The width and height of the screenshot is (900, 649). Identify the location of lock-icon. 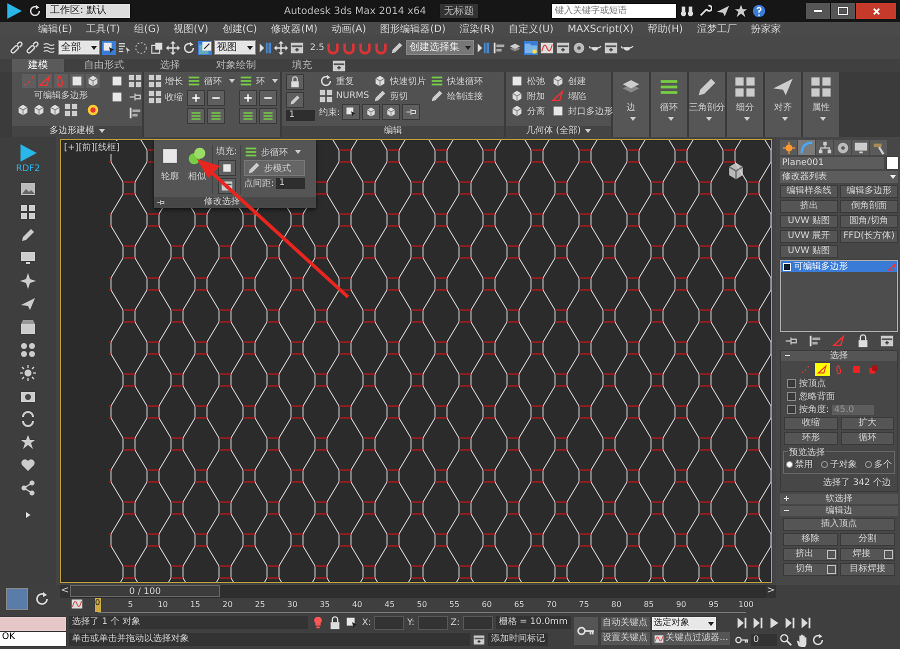
(295, 82).